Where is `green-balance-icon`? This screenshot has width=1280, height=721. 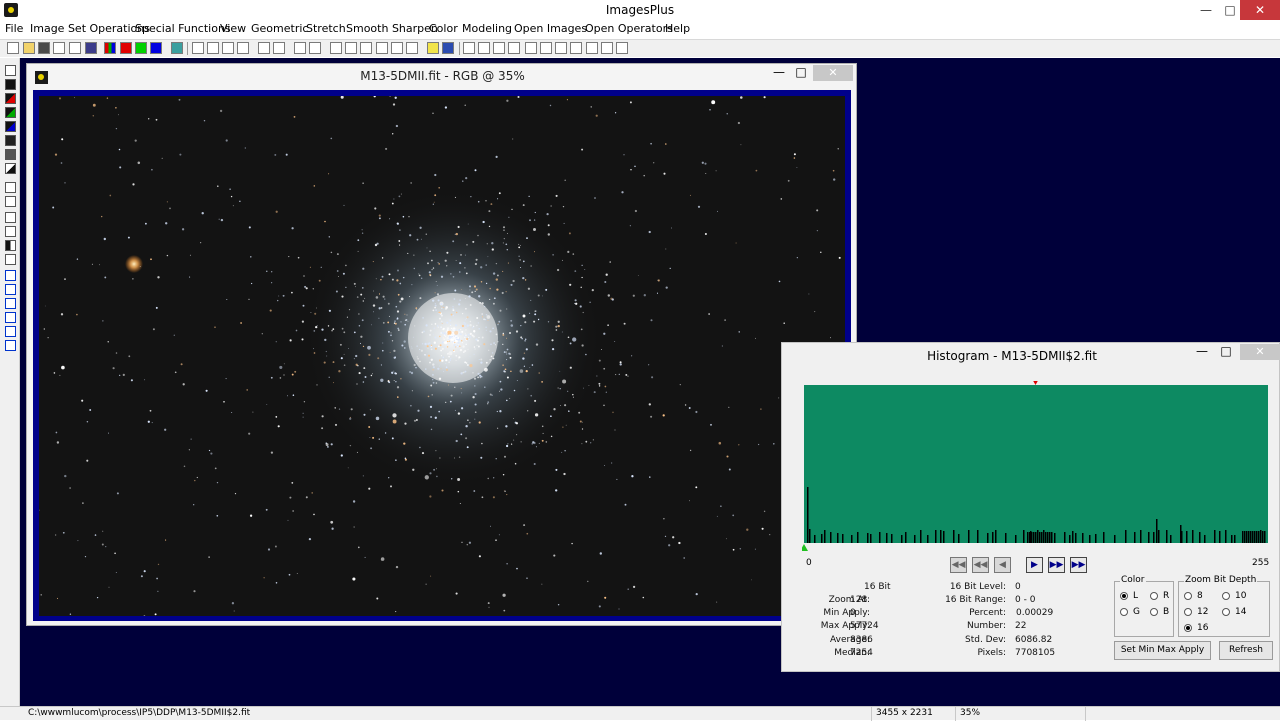
green-balance-icon is located at coordinates (10, 112).